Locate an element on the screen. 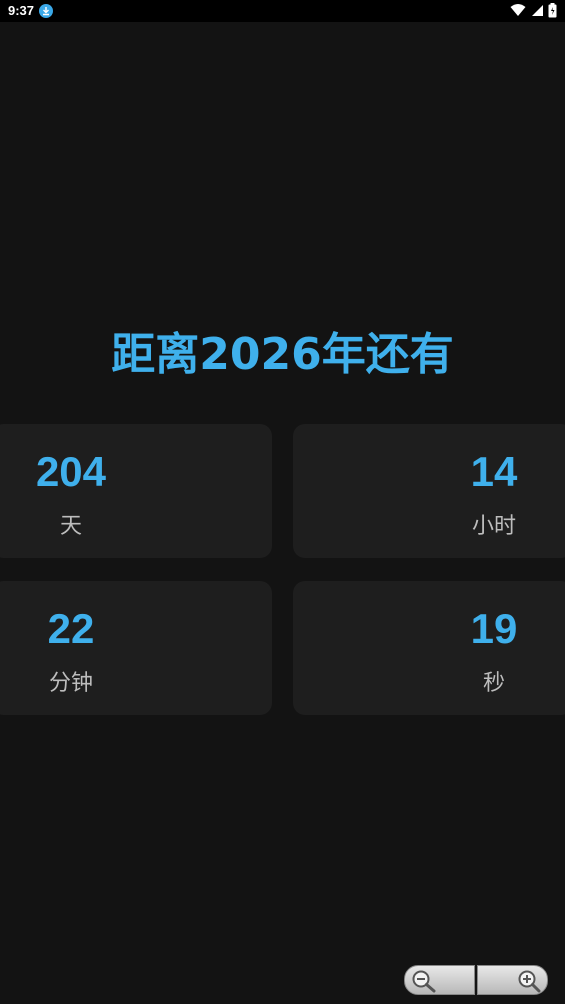 This screenshot has height=1004, width=565. hours-label: 小时 is located at coordinates (493, 526).